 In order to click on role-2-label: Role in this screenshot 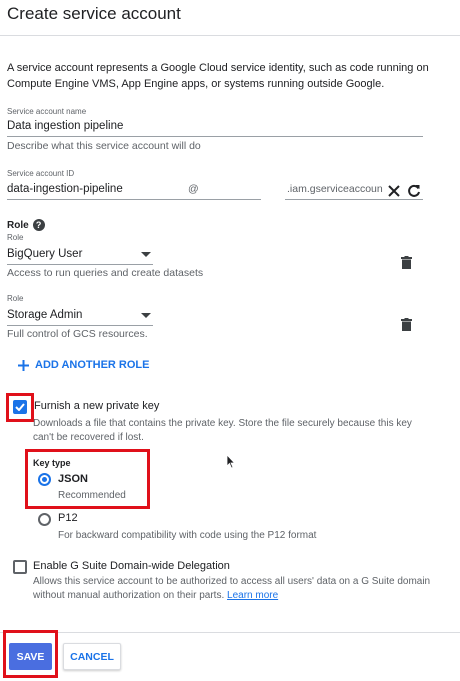, I will do `click(15, 298)`.